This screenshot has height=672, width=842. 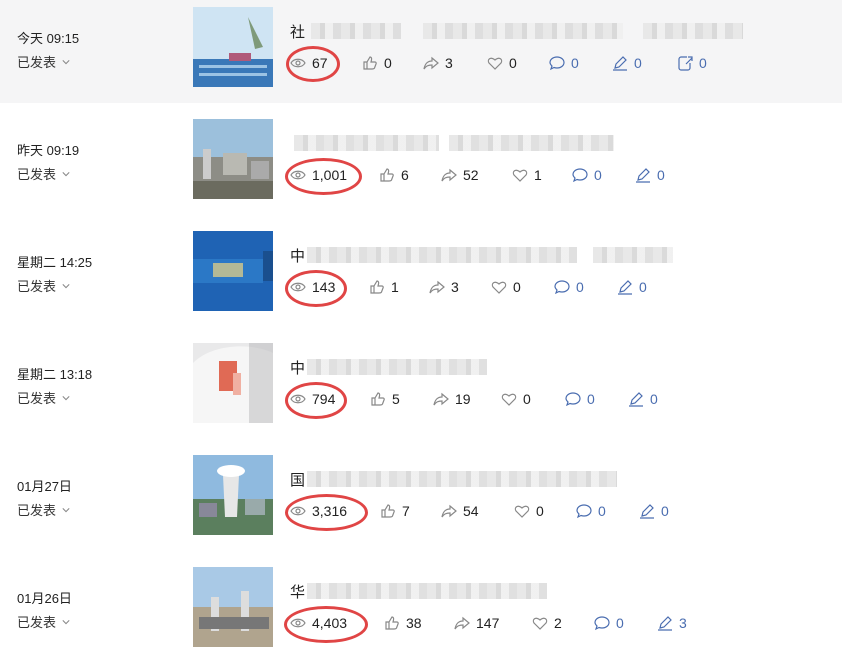 What do you see at coordinates (298, 592) in the screenshot?
I see `title-text: 华` at bounding box center [298, 592].